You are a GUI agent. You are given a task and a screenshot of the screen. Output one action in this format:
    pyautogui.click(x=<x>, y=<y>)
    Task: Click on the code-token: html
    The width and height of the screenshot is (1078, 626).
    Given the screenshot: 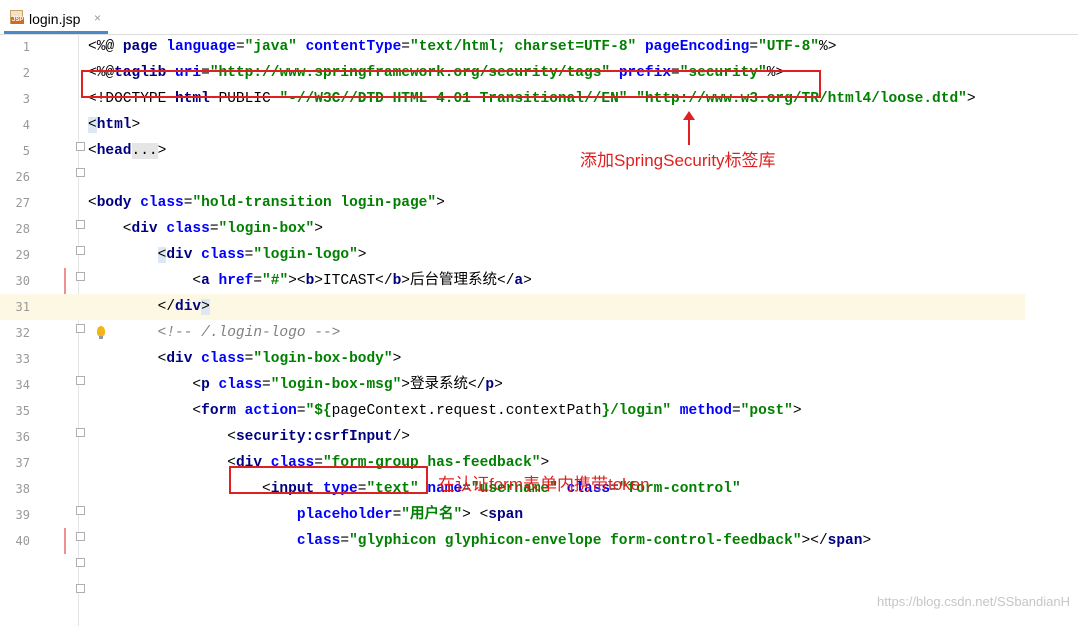 What is the action you would take?
    pyautogui.click(x=114, y=125)
    